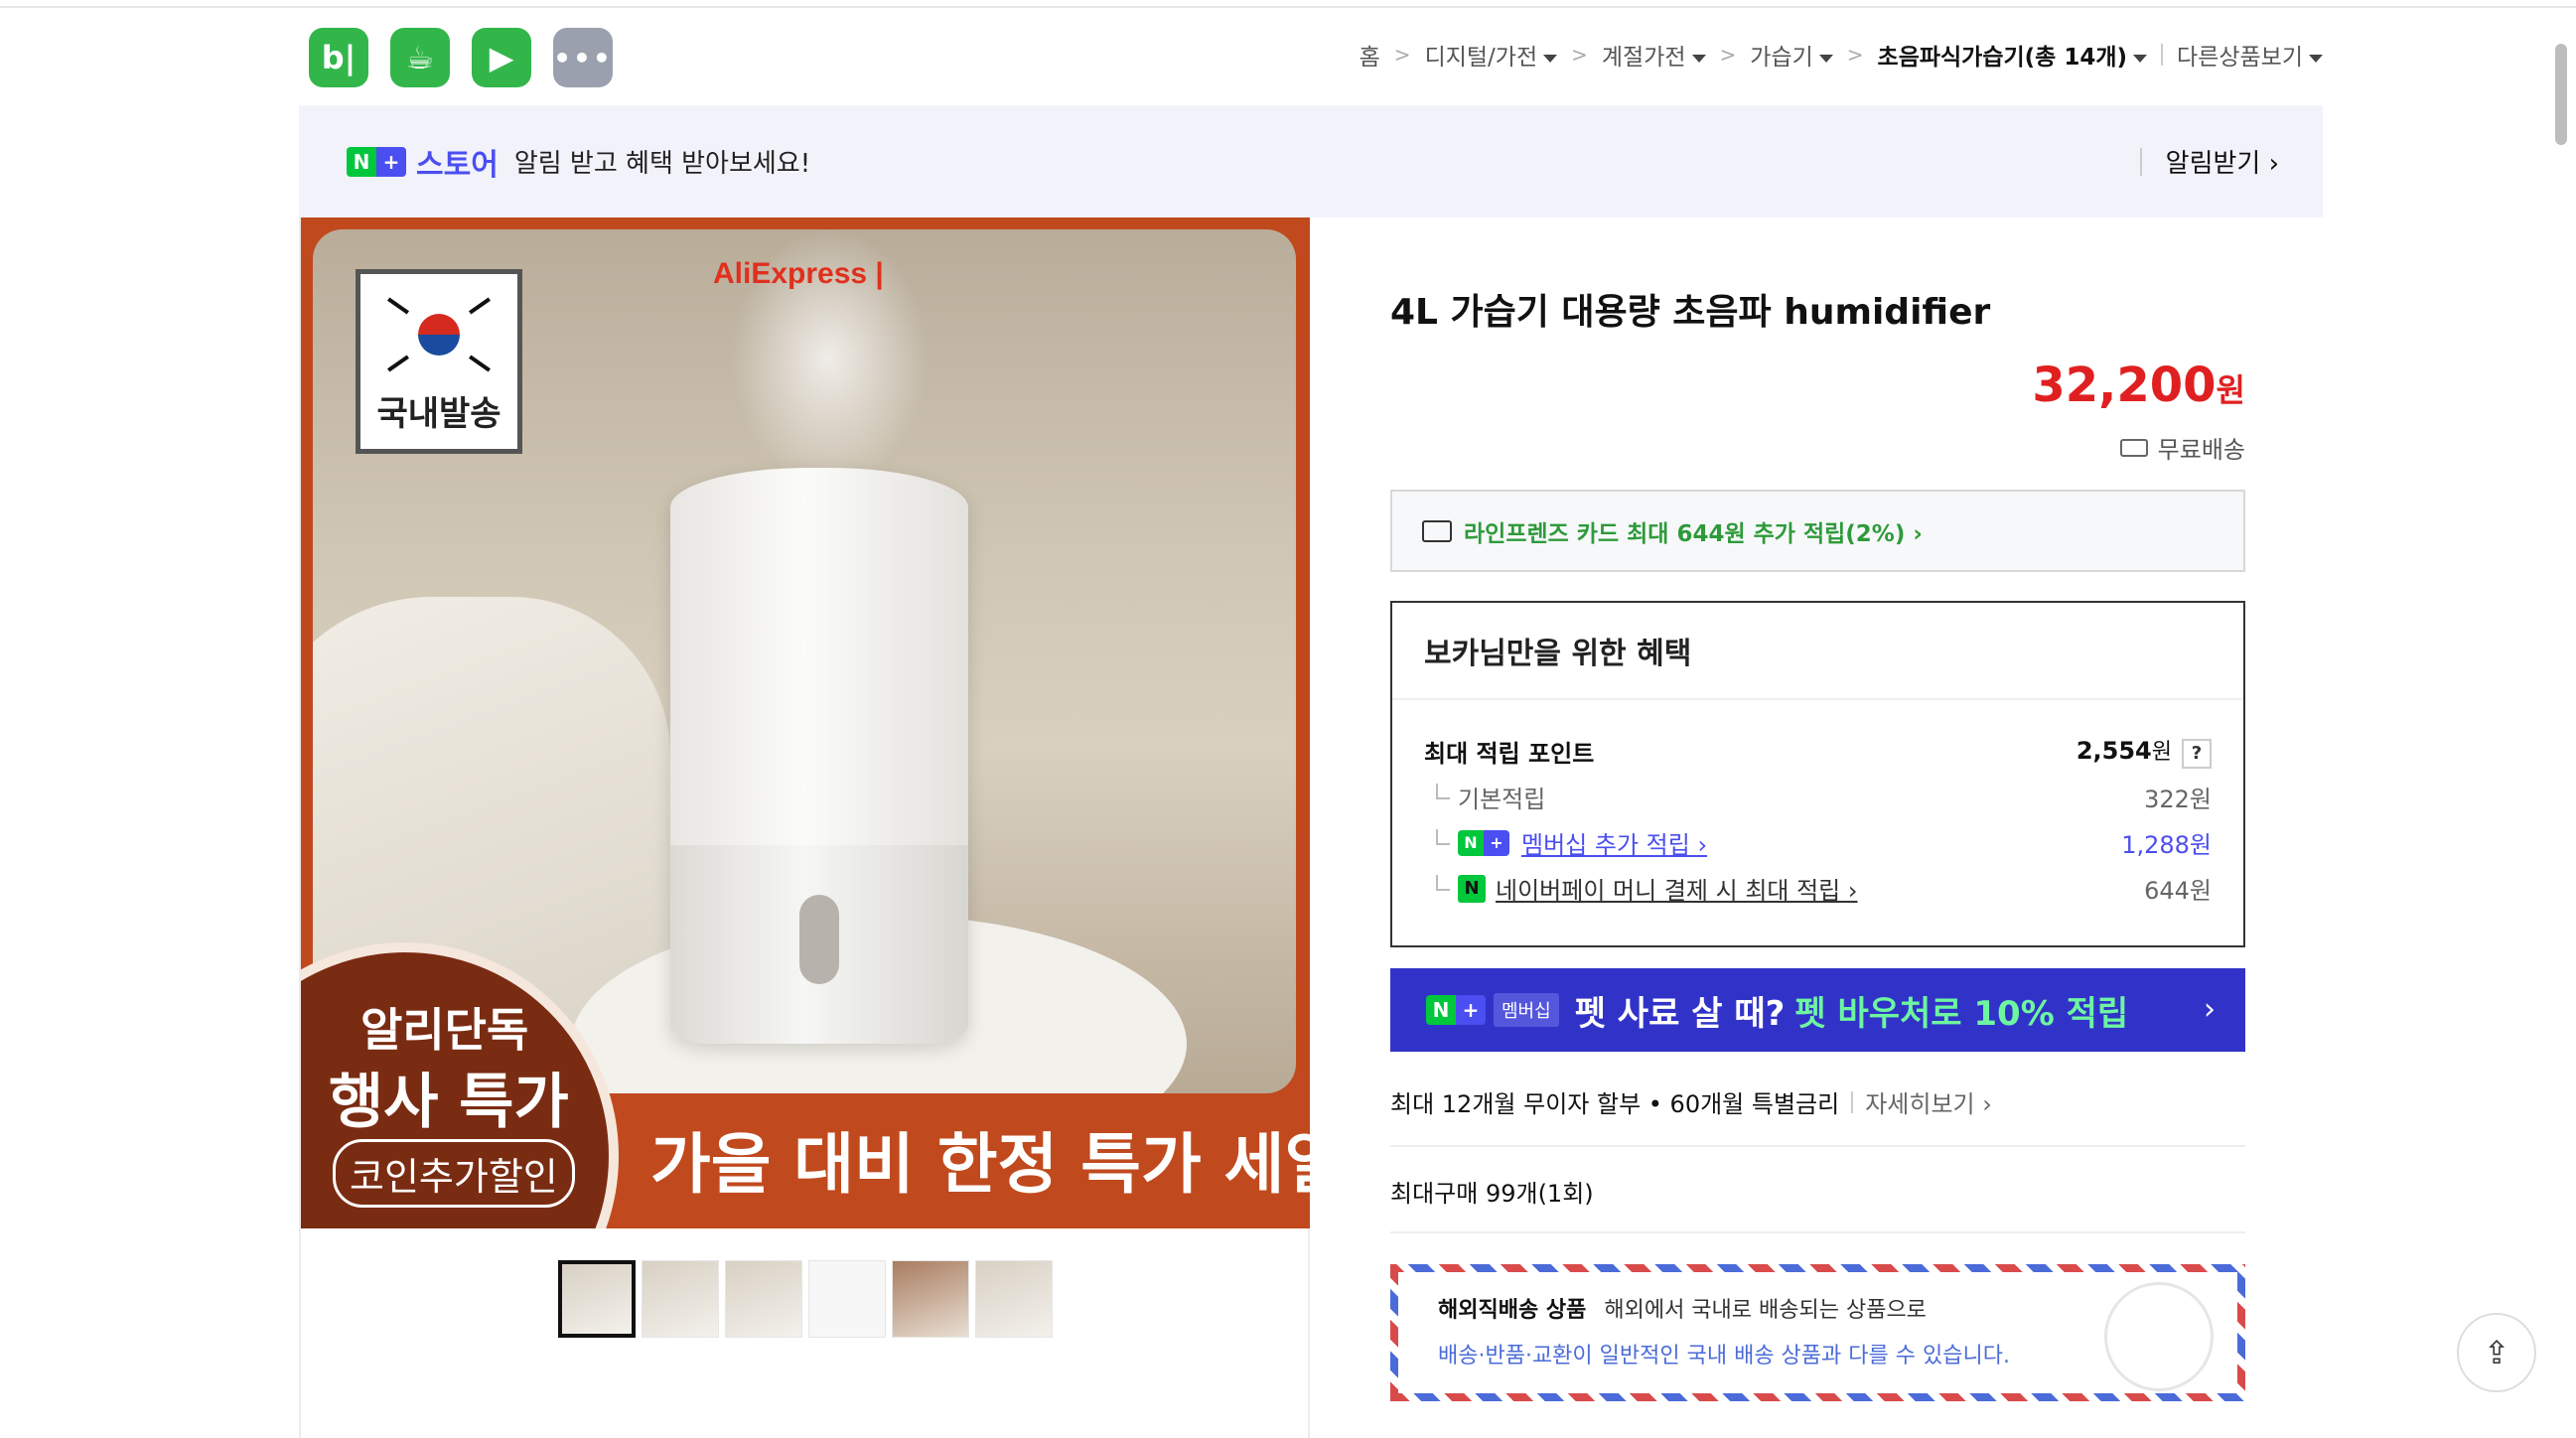 This screenshot has width=2576, height=1438. I want to click on notify-message: 알림 받고 혜택 받아보세요!, so click(662, 164).